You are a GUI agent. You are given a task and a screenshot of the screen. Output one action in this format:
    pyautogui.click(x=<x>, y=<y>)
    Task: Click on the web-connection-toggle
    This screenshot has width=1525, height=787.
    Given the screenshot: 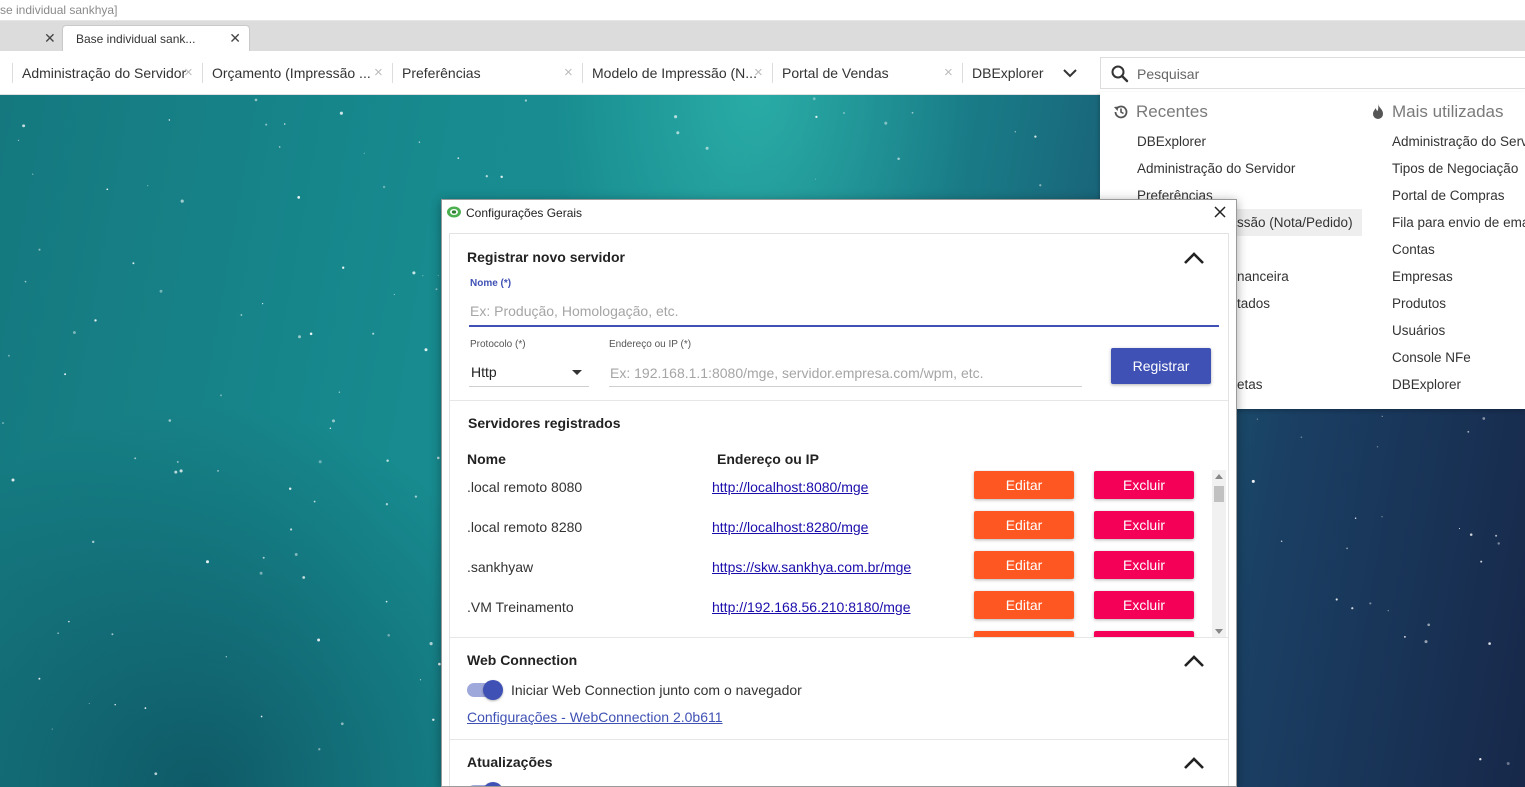 What is the action you would take?
    pyautogui.click(x=485, y=689)
    